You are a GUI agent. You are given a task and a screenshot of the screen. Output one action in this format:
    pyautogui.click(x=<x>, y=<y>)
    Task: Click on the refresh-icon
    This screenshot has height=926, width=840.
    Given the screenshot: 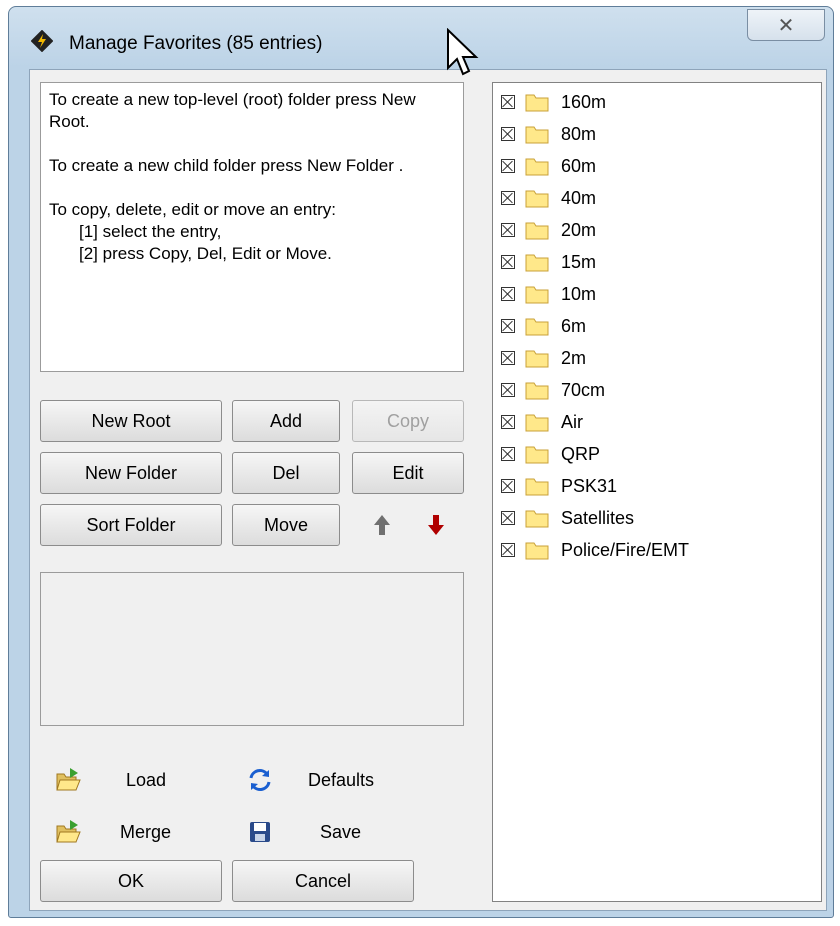 What is the action you would take?
    pyautogui.click(x=260, y=780)
    